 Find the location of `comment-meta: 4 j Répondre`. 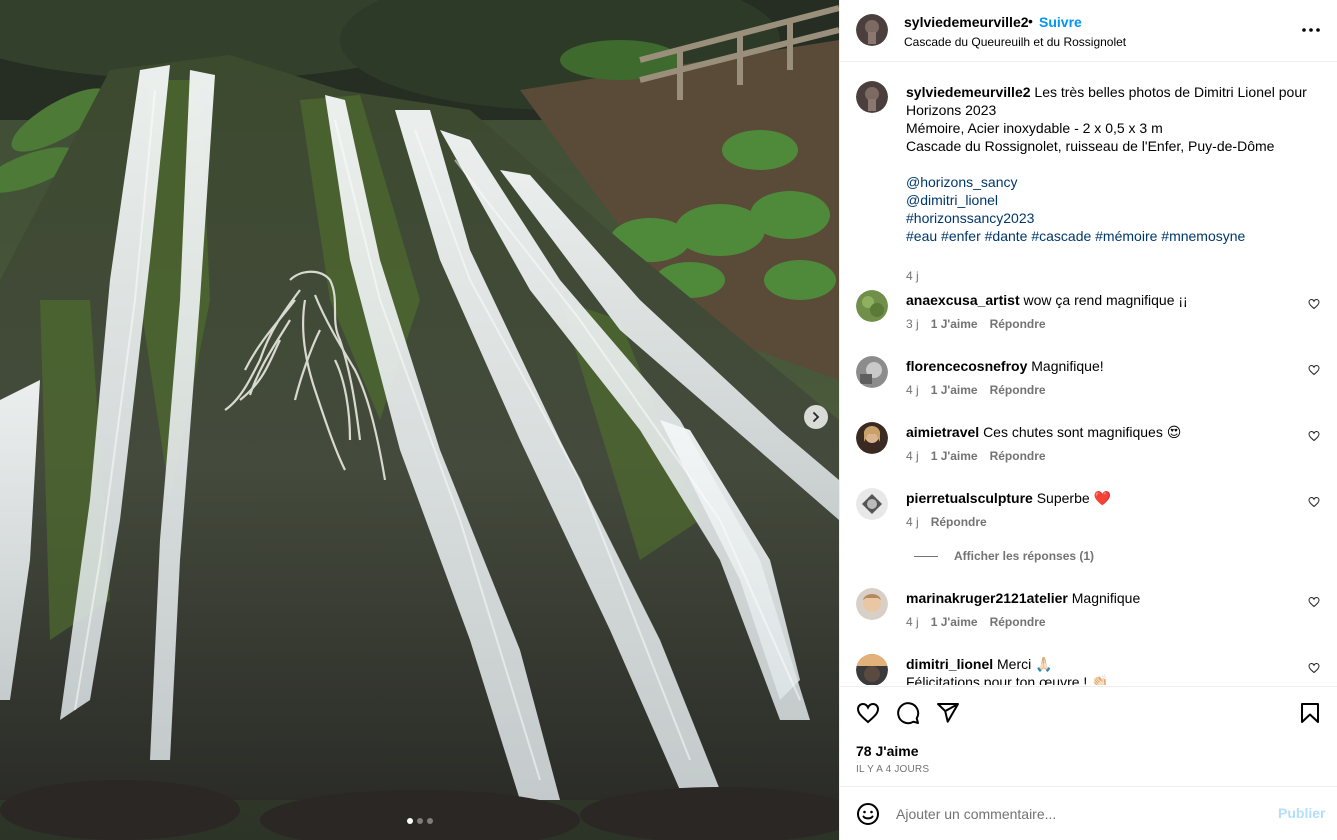

comment-meta: 4 j Répondre is located at coordinates (946, 522).